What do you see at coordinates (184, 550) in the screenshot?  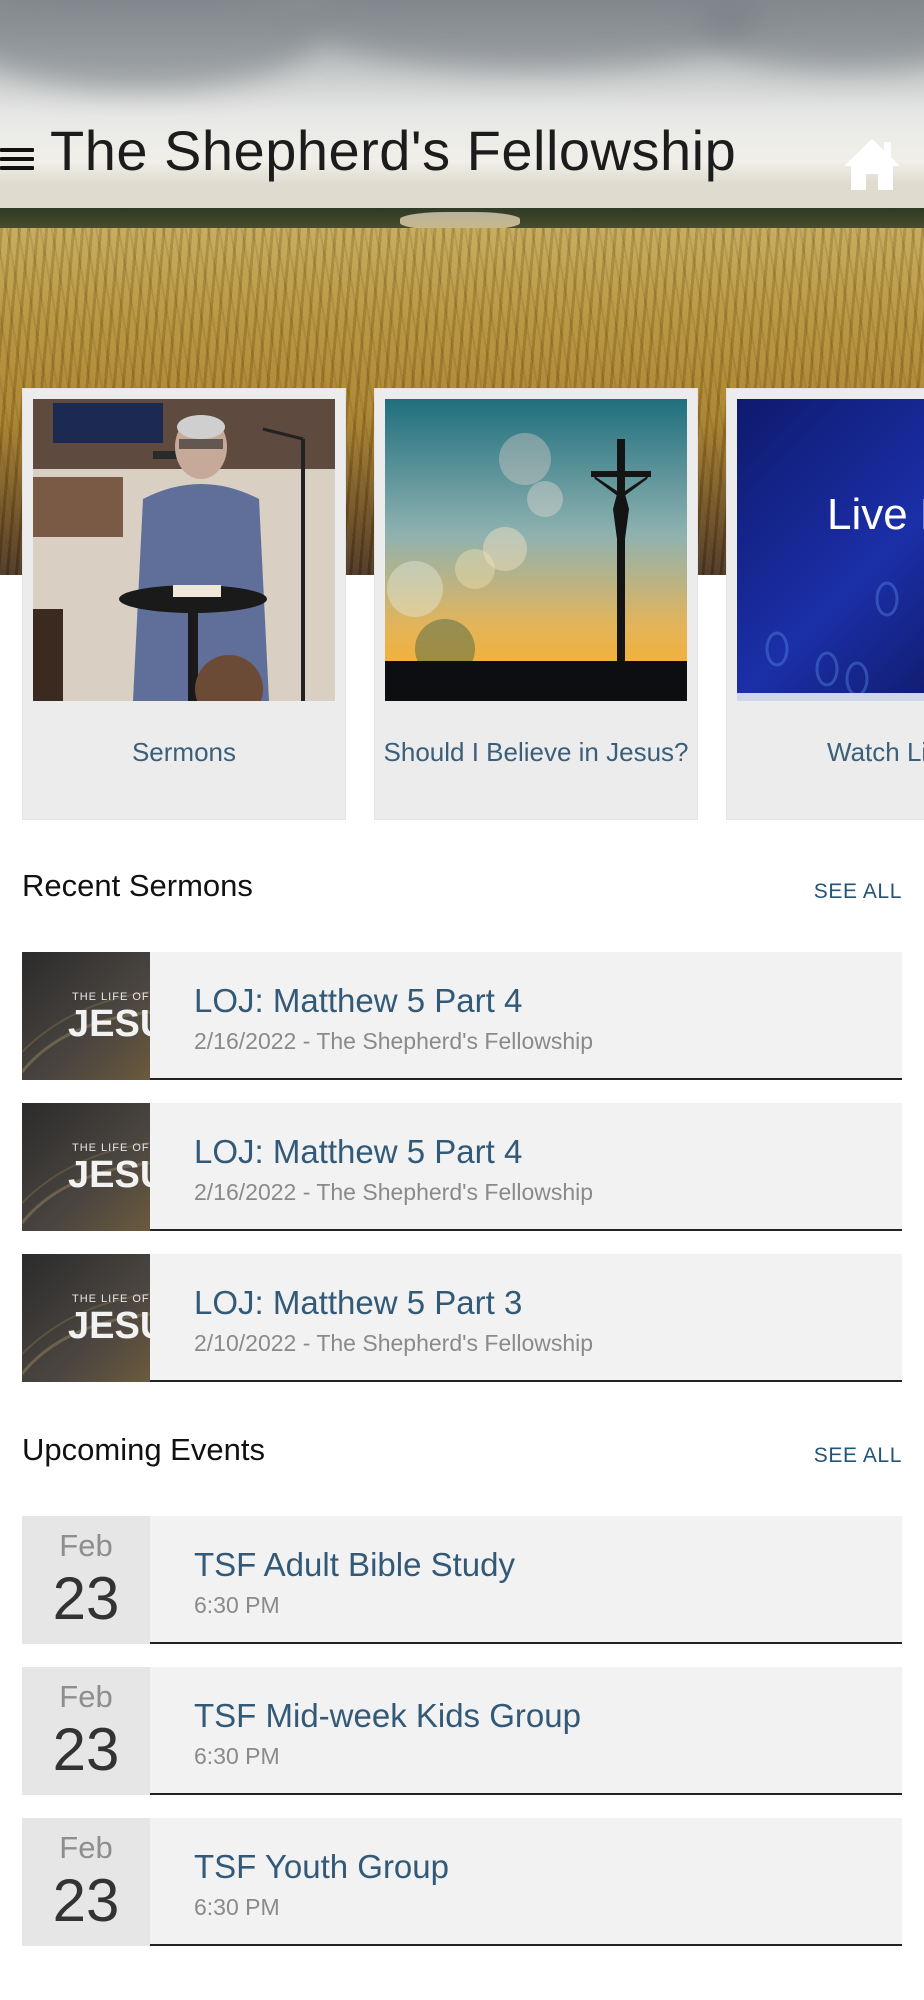 I see `card-sermons-image` at bounding box center [184, 550].